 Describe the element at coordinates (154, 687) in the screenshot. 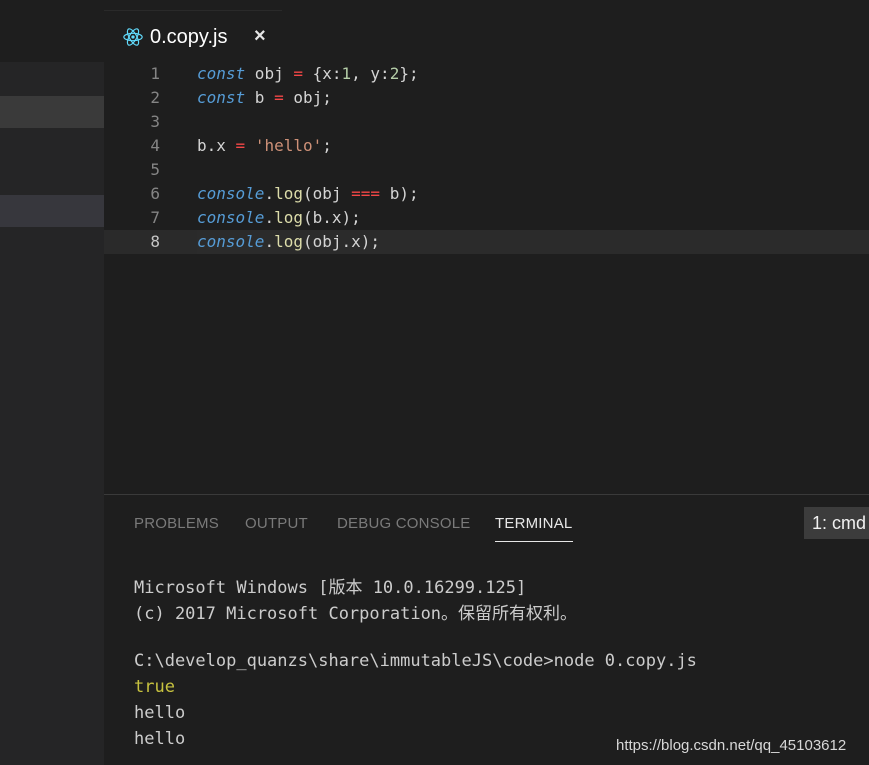

I see `terminal-output-true: true` at that location.